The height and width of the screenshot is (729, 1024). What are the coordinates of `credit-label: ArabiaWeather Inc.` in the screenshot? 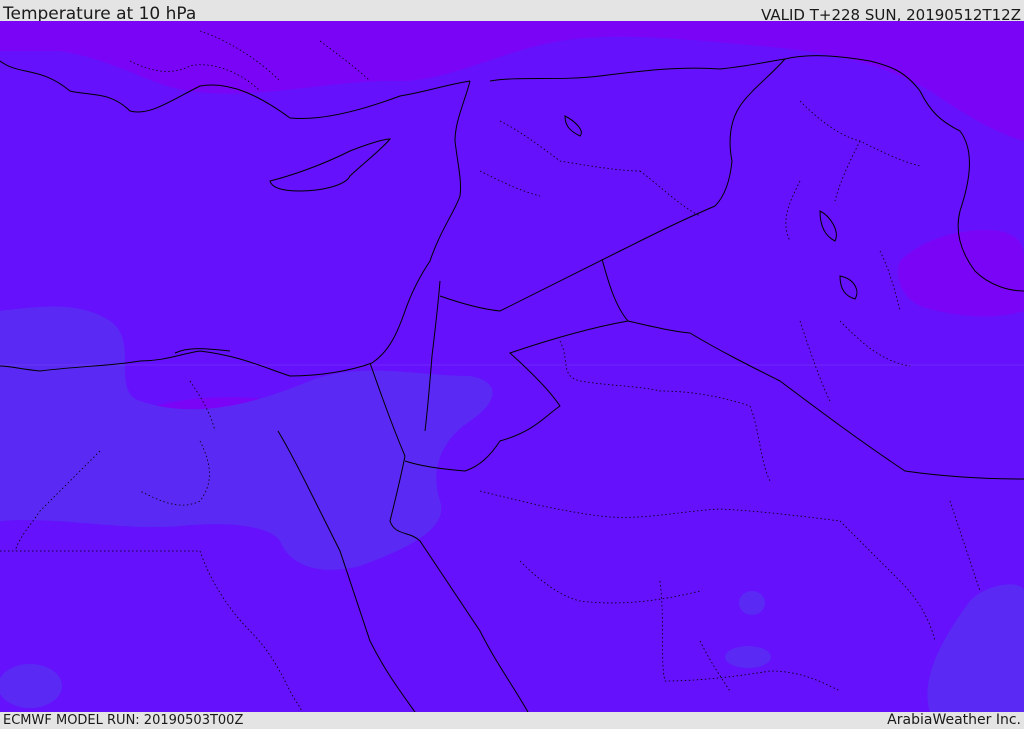 It's located at (954, 720).